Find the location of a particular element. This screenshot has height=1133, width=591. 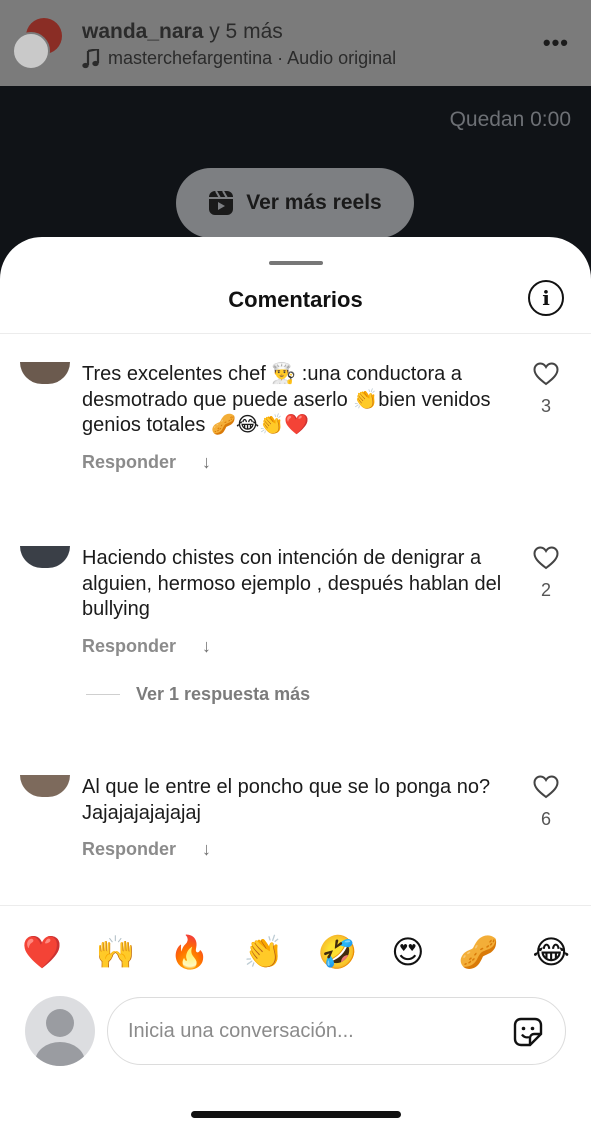

comment-composer is located at coordinates (336, 1031).